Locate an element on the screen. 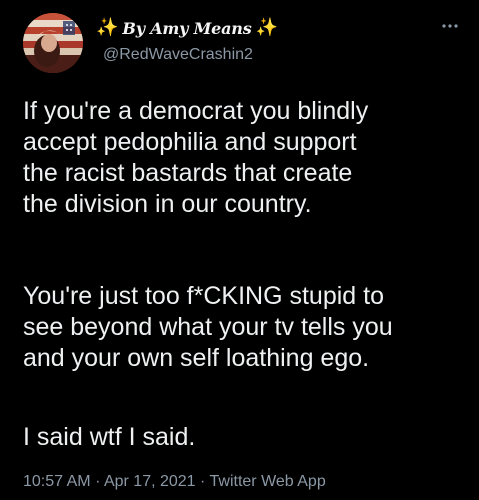  author-display-name: By Amy Means is located at coordinates (186, 28).